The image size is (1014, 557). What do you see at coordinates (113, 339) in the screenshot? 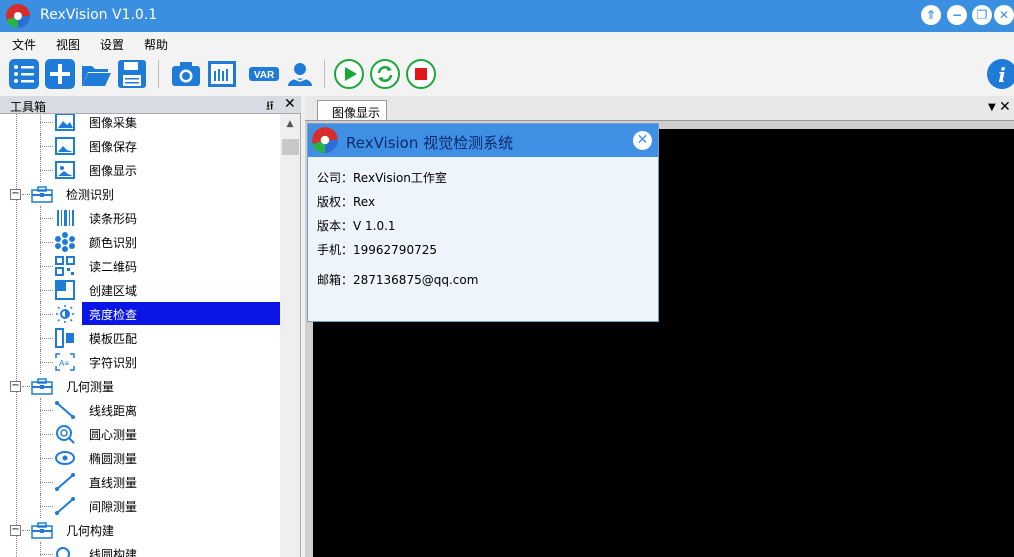
I see `tree-item-label: 模板匹配` at bounding box center [113, 339].